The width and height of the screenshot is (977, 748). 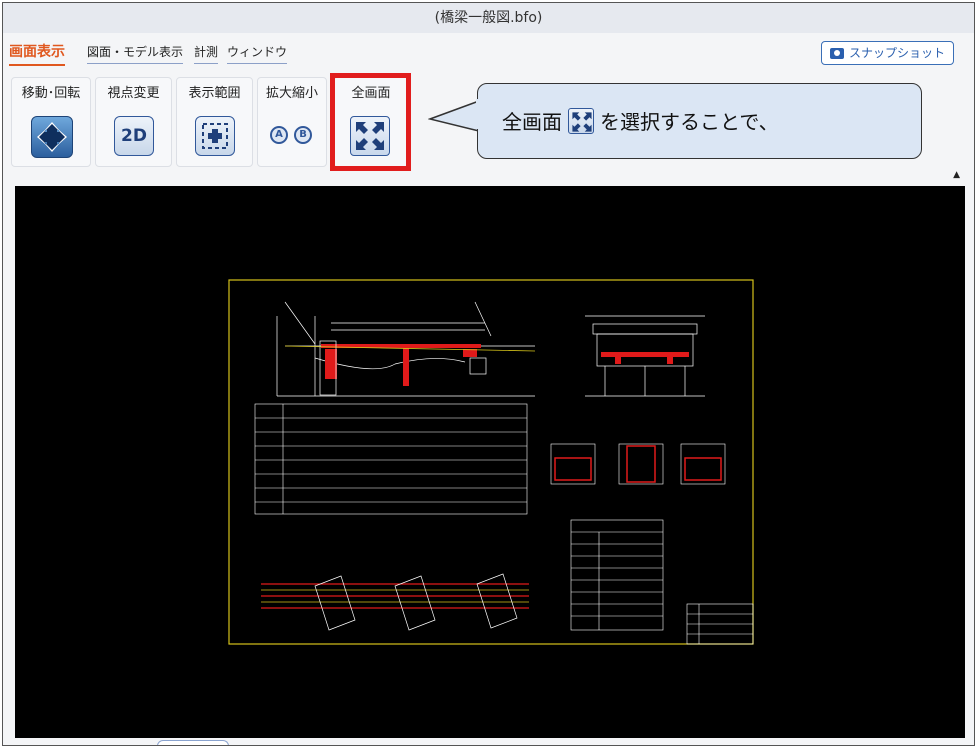 What do you see at coordinates (292, 122) in the screenshot?
I see `tool-group-zoom: 拡大縮小 A B` at bounding box center [292, 122].